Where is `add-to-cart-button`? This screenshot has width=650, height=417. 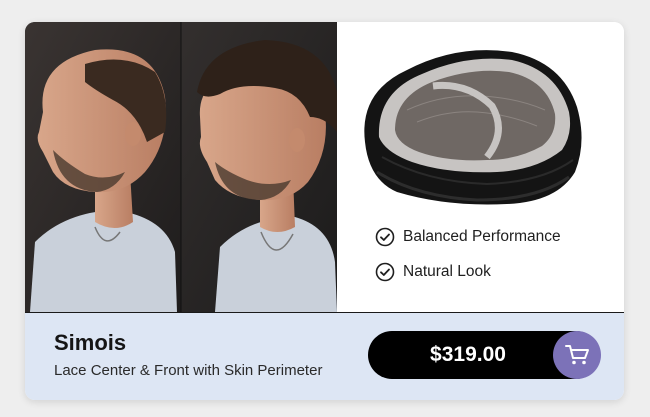
add-to-cart-button is located at coordinates (577, 355).